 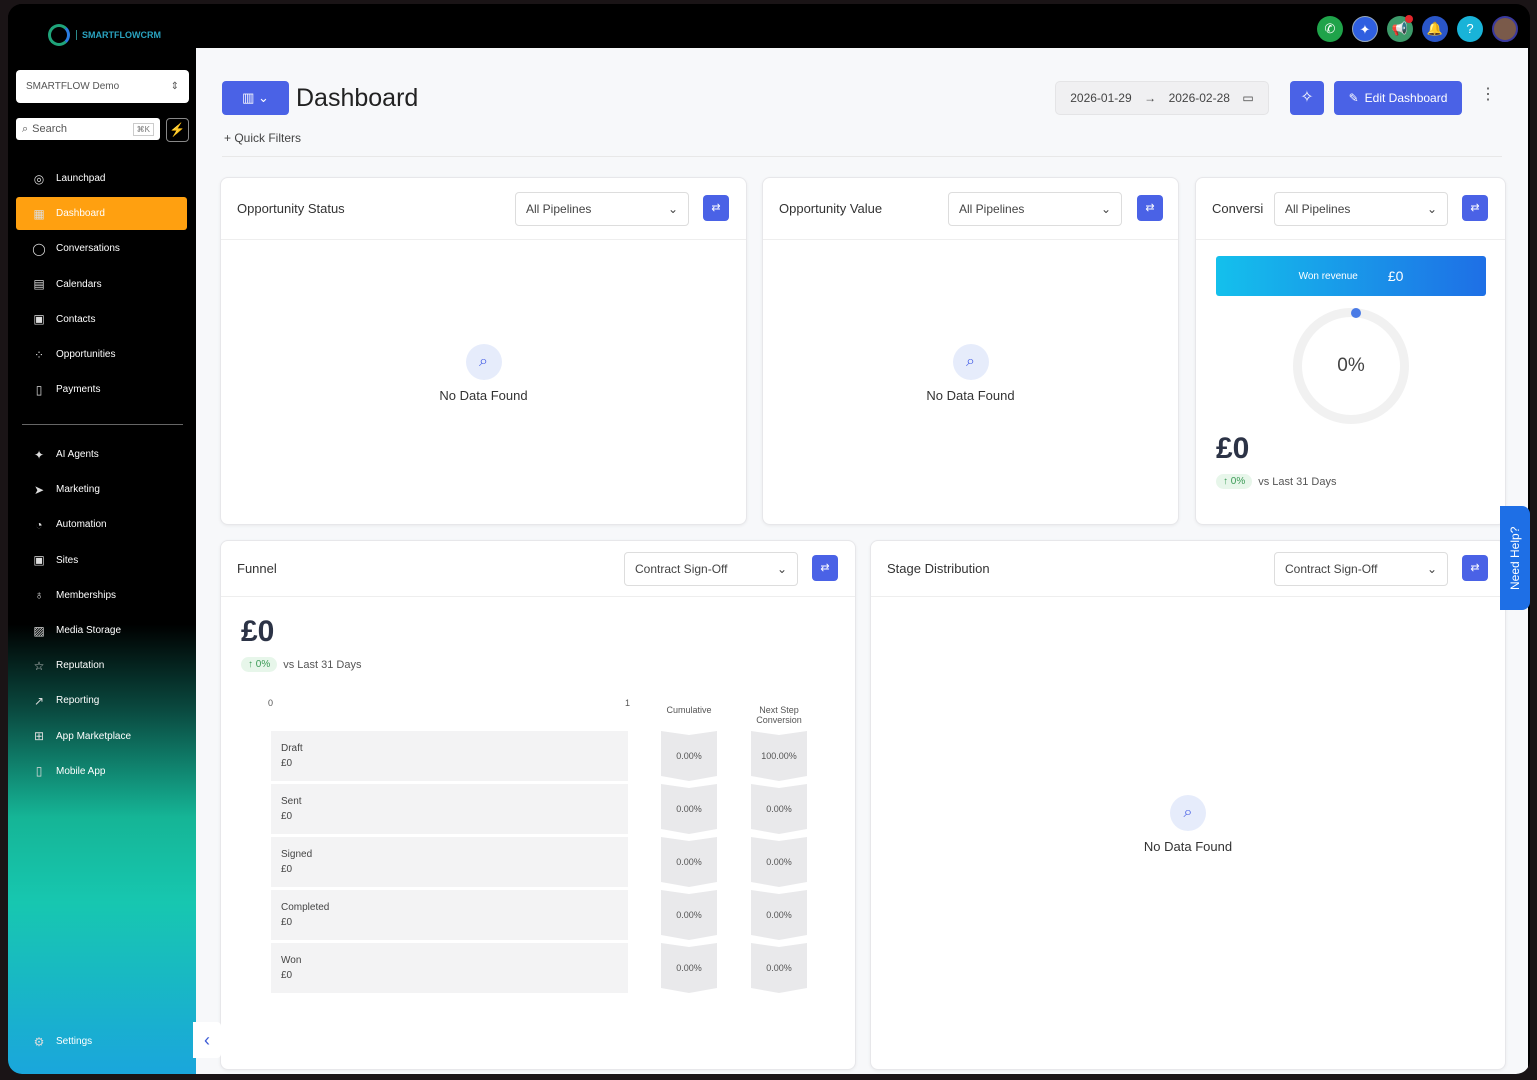 What do you see at coordinates (559, 209) in the screenshot?
I see `select-value: All Pipelines` at bounding box center [559, 209].